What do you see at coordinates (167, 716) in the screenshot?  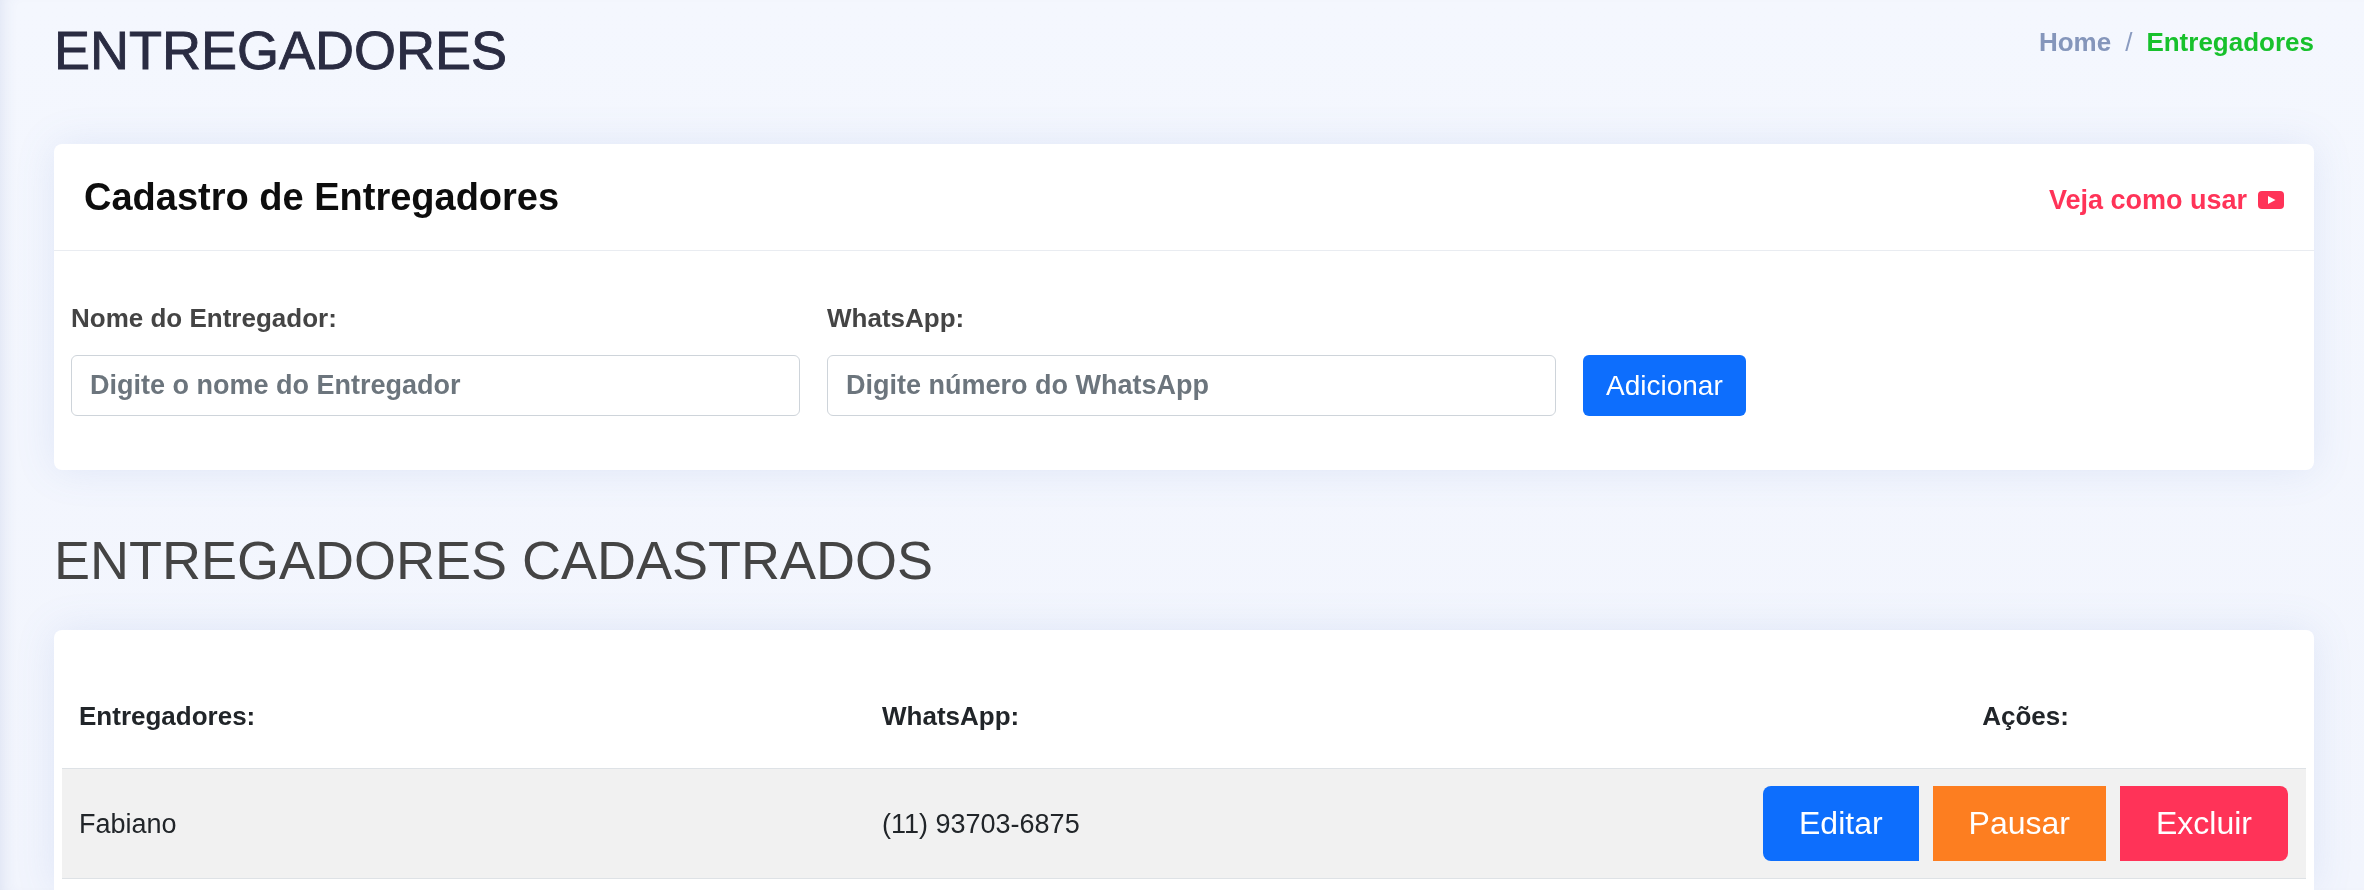 I see `column-header: Entregadores:` at bounding box center [167, 716].